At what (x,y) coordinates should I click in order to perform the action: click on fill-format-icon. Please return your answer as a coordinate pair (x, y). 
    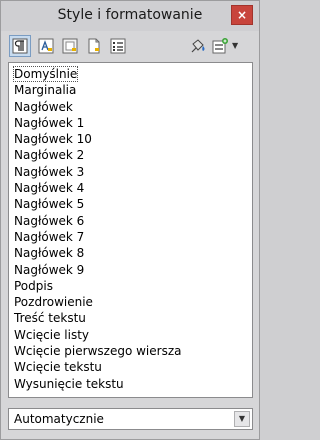
    Looking at the image, I should click on (198, 46).